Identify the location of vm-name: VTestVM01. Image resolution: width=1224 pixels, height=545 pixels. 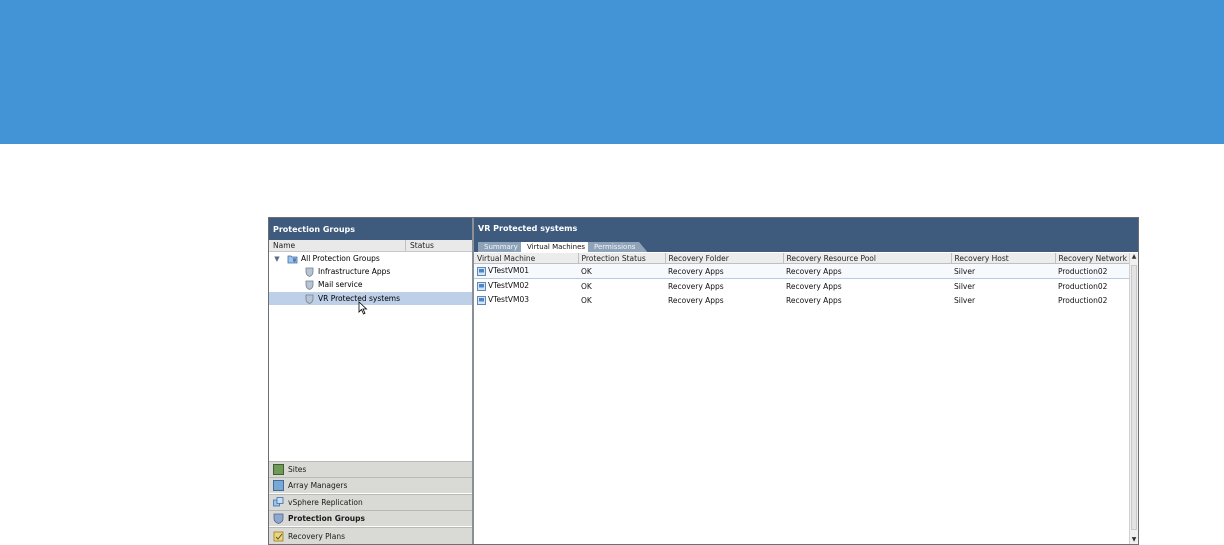
(509, 271).